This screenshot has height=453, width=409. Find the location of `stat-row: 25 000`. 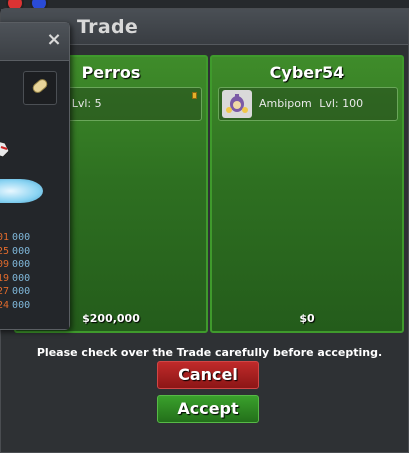

stat-row: 25 000 is located at coordinates (15, 251).